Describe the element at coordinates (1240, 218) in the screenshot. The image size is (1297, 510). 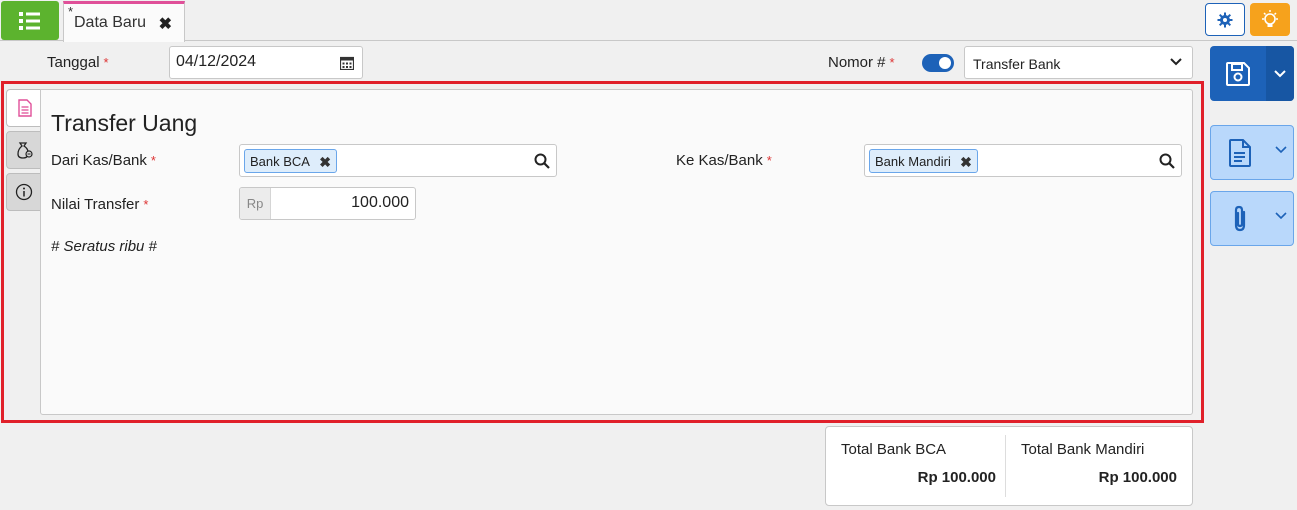
I see `paperclip-icon` at that location.